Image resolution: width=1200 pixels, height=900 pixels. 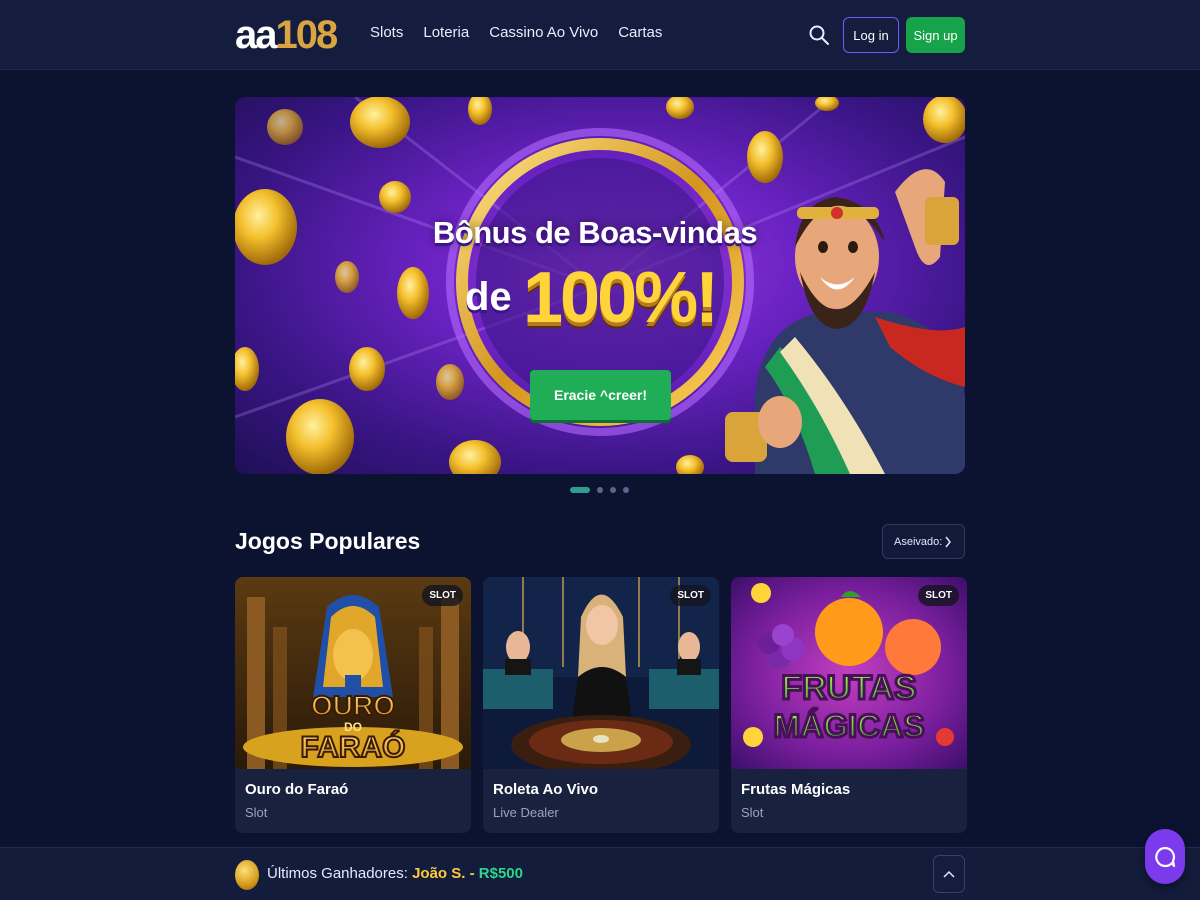 What do you see at coordinates (948, 541) in the screenshot?
I see `chevron-right-icon` at bounding box center [948, 541].